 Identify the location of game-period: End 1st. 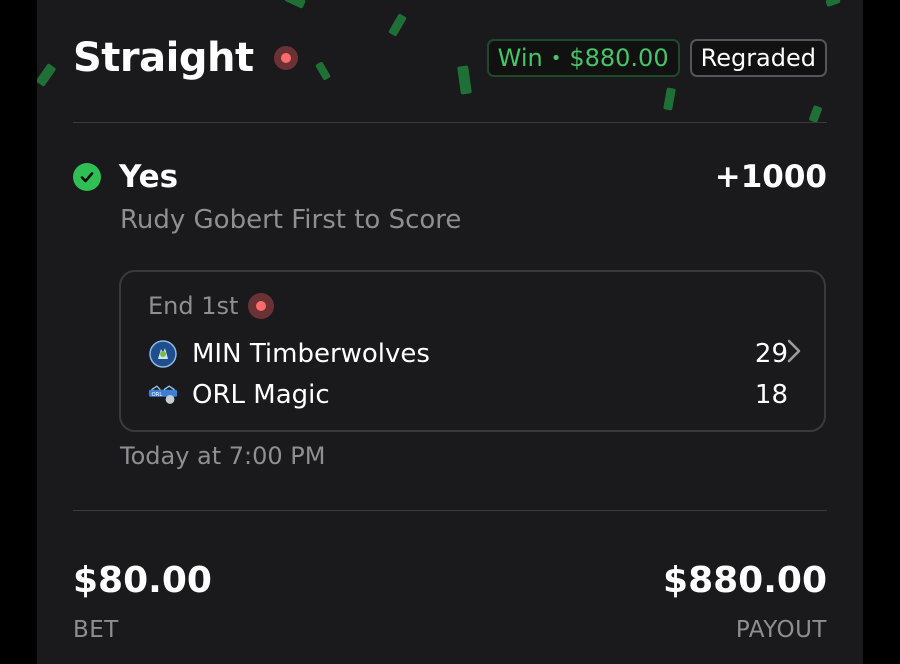
(211, 306).